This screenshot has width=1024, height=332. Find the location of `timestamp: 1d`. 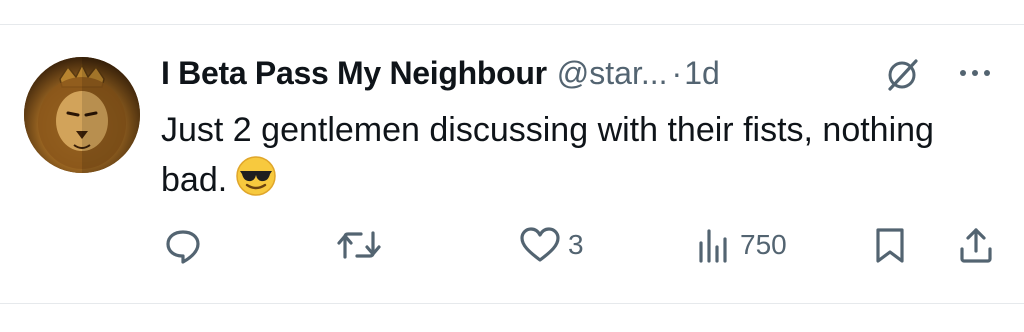

timestamp: 1d is located at coordinates (702, 73).